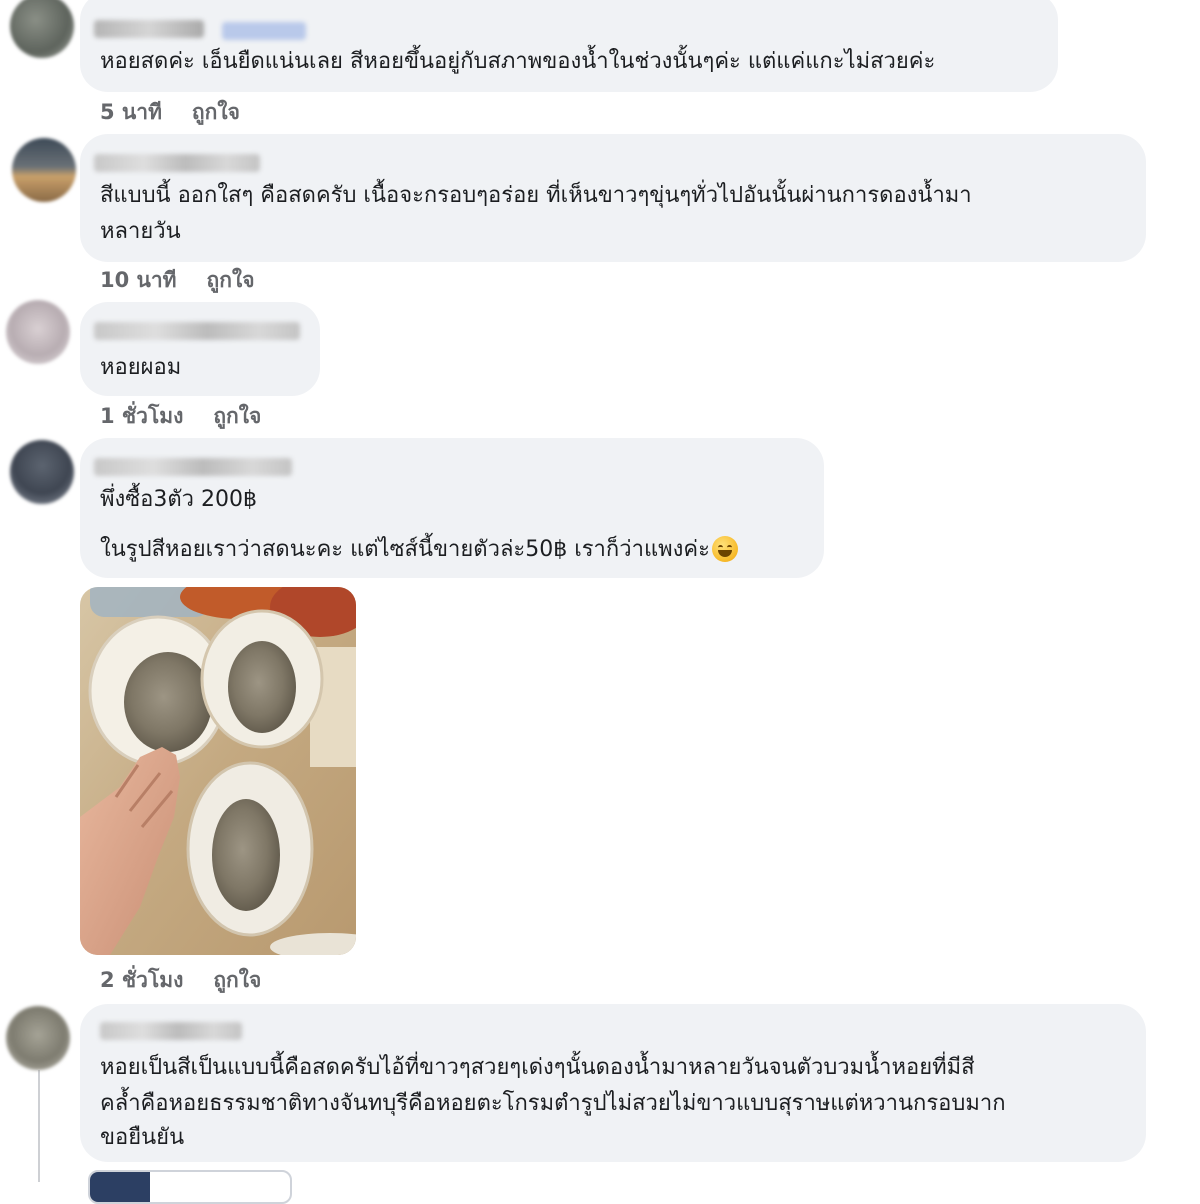 The image size is (1200, 1204). Describe the element at coordinates (141, 980) in the screenshot. I see `comment-time: 2 ชั่วโมง` at that location.